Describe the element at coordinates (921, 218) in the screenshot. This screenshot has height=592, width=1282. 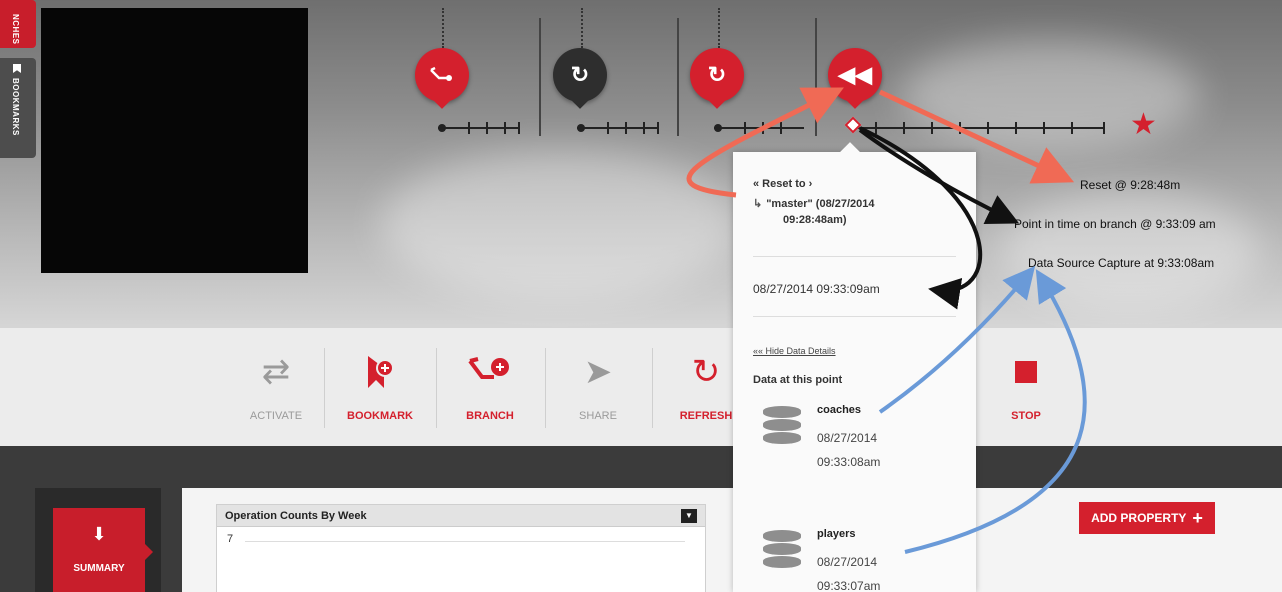
I see `annotation-arrow-black` at that location.